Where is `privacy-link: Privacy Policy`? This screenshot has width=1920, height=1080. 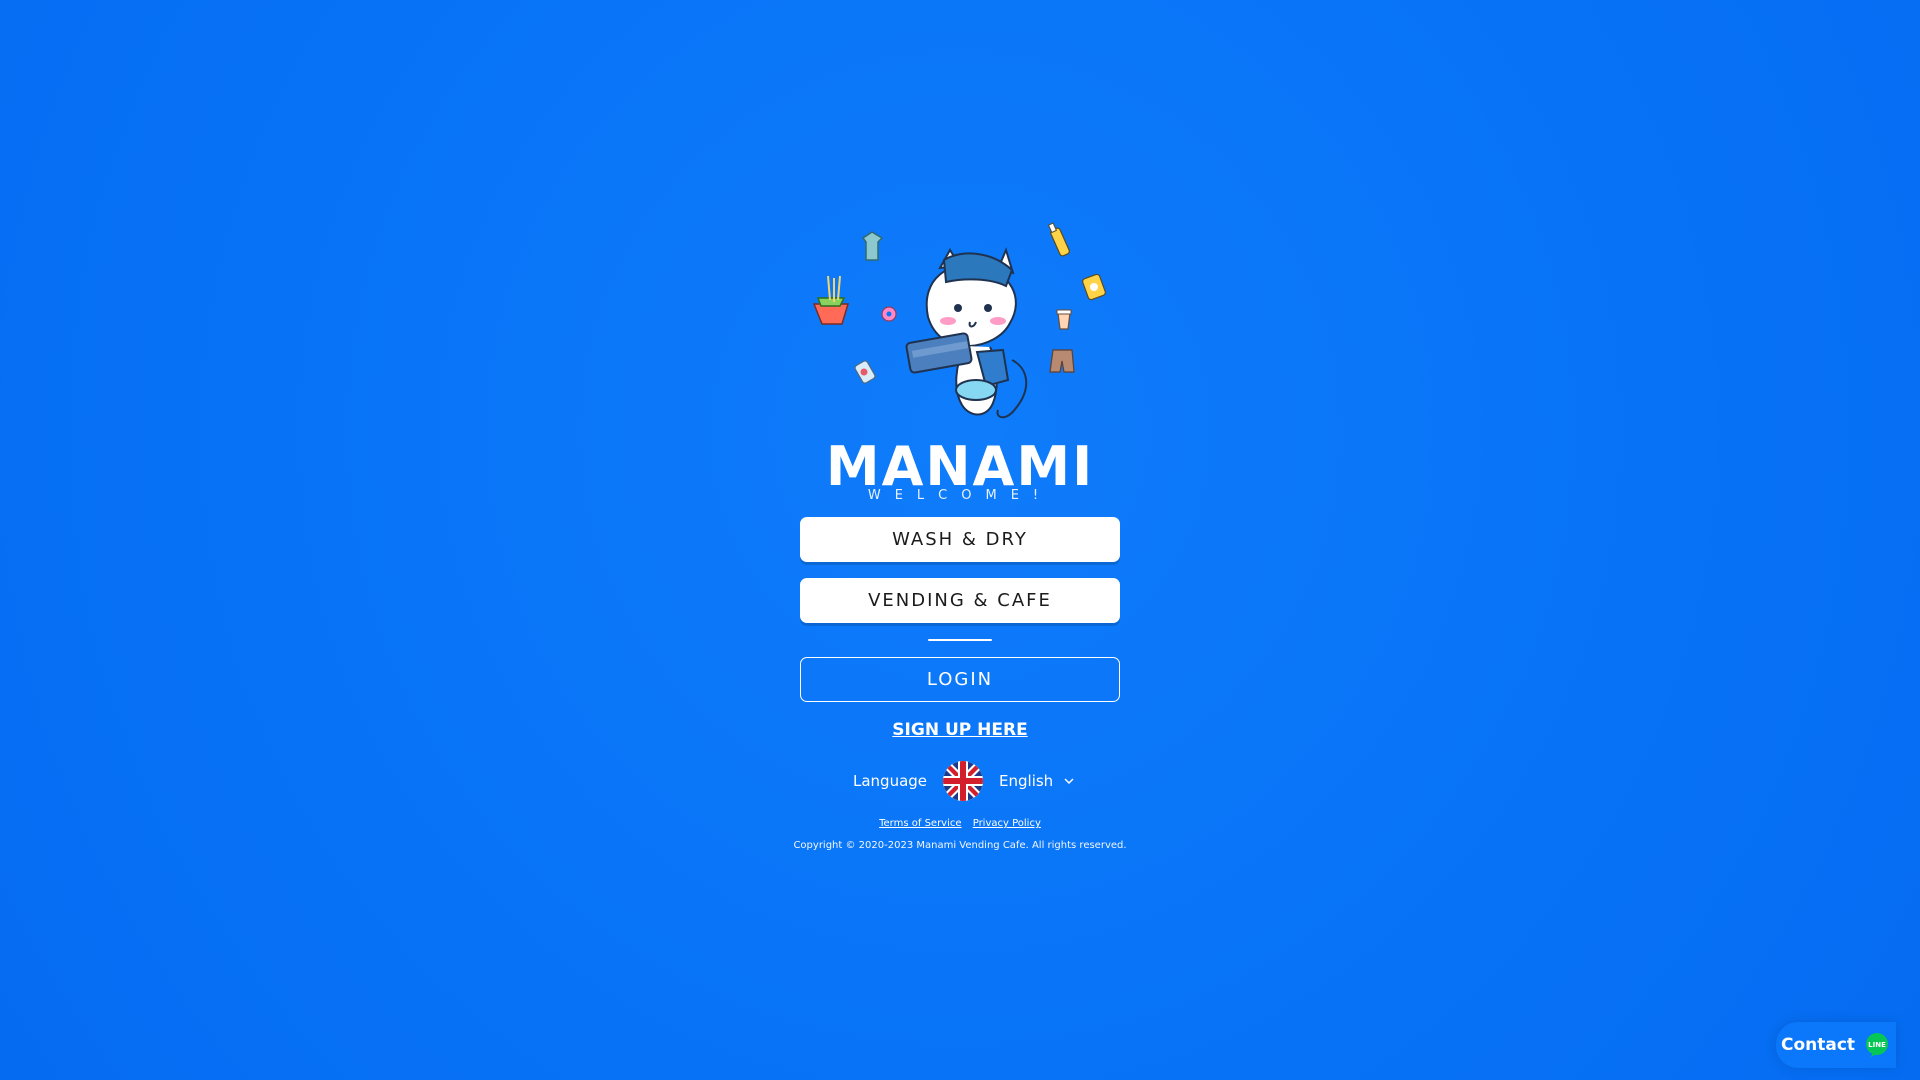 privacy-link: Privacy Policy is located at coordinates (1007, 823).